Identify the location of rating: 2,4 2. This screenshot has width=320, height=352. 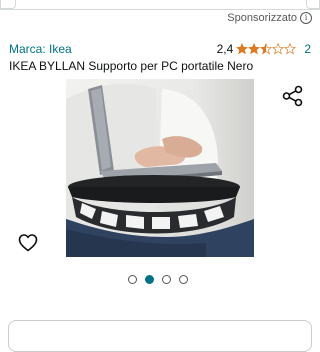
(264, 49).